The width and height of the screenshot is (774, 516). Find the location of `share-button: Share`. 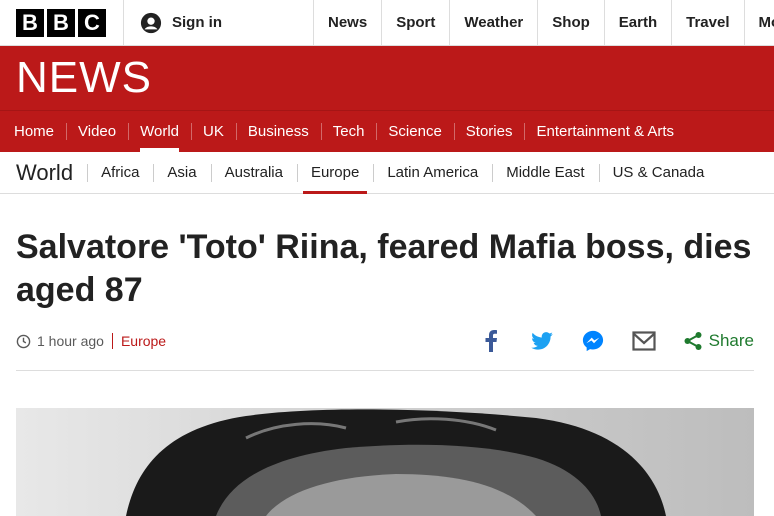

share-button: Share is located at coordinates (718, 341).